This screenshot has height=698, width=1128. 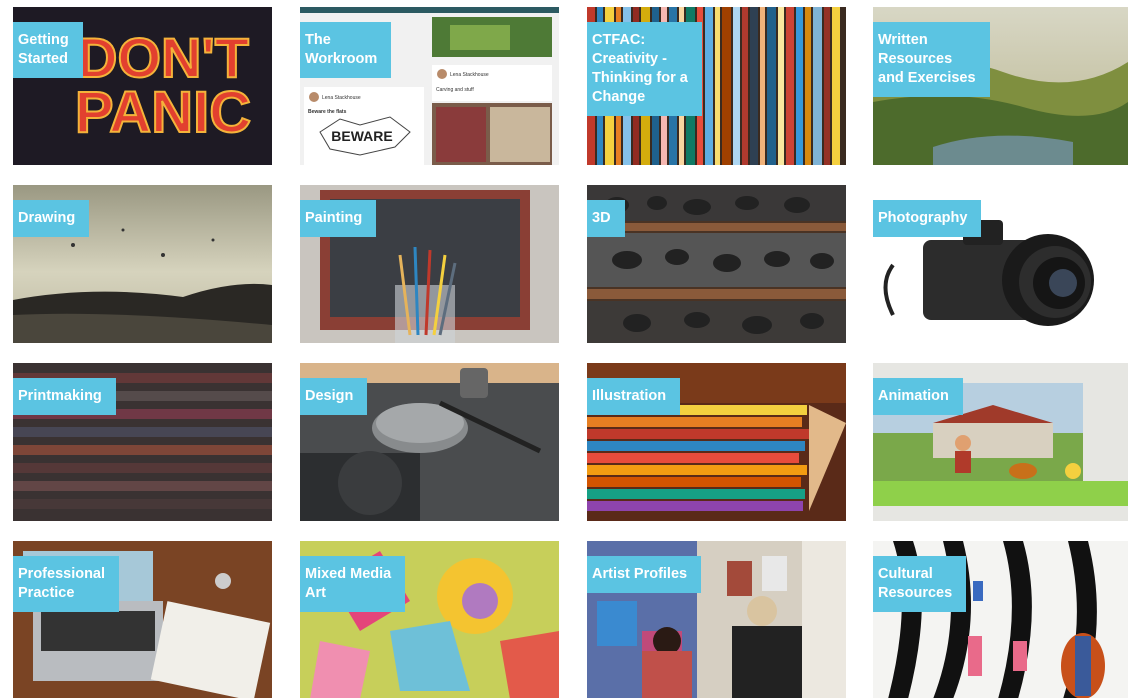 What do you see at coordinates (142, 619) in the screenshot?
I see `tile-professional-practice: Professional Practice` at bounding box center [142, 619].